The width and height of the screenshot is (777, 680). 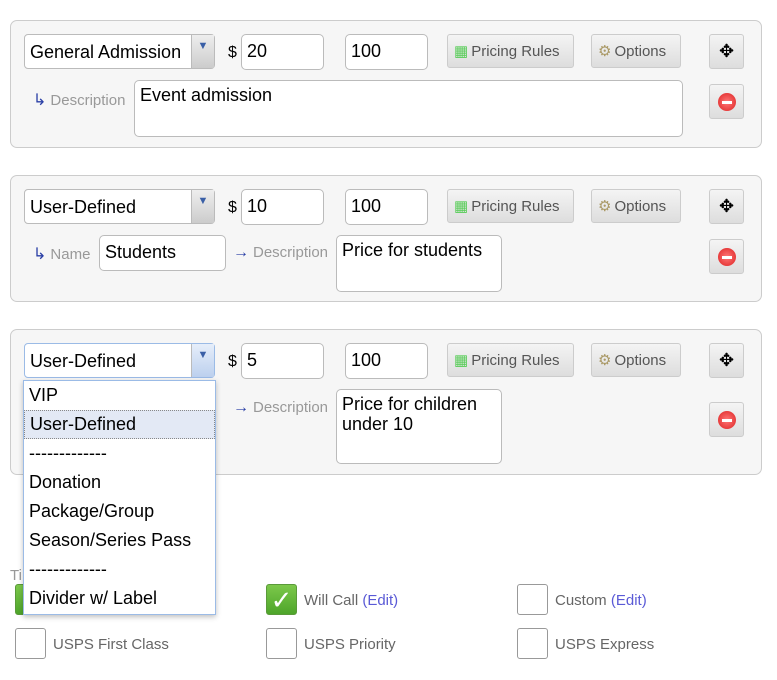 I want to click on dropdown-option: Package/Group, so click(x=119, y=511).